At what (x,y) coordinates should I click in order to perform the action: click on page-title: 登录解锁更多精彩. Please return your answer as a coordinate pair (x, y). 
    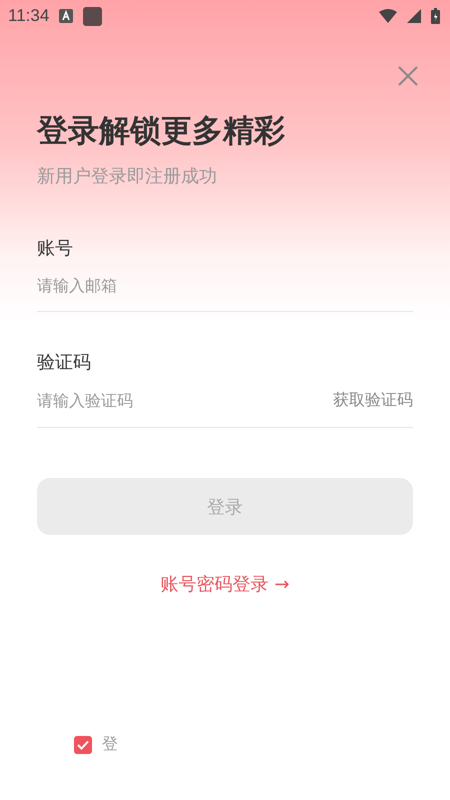
    Looking at the image, I should click on (161, 131).